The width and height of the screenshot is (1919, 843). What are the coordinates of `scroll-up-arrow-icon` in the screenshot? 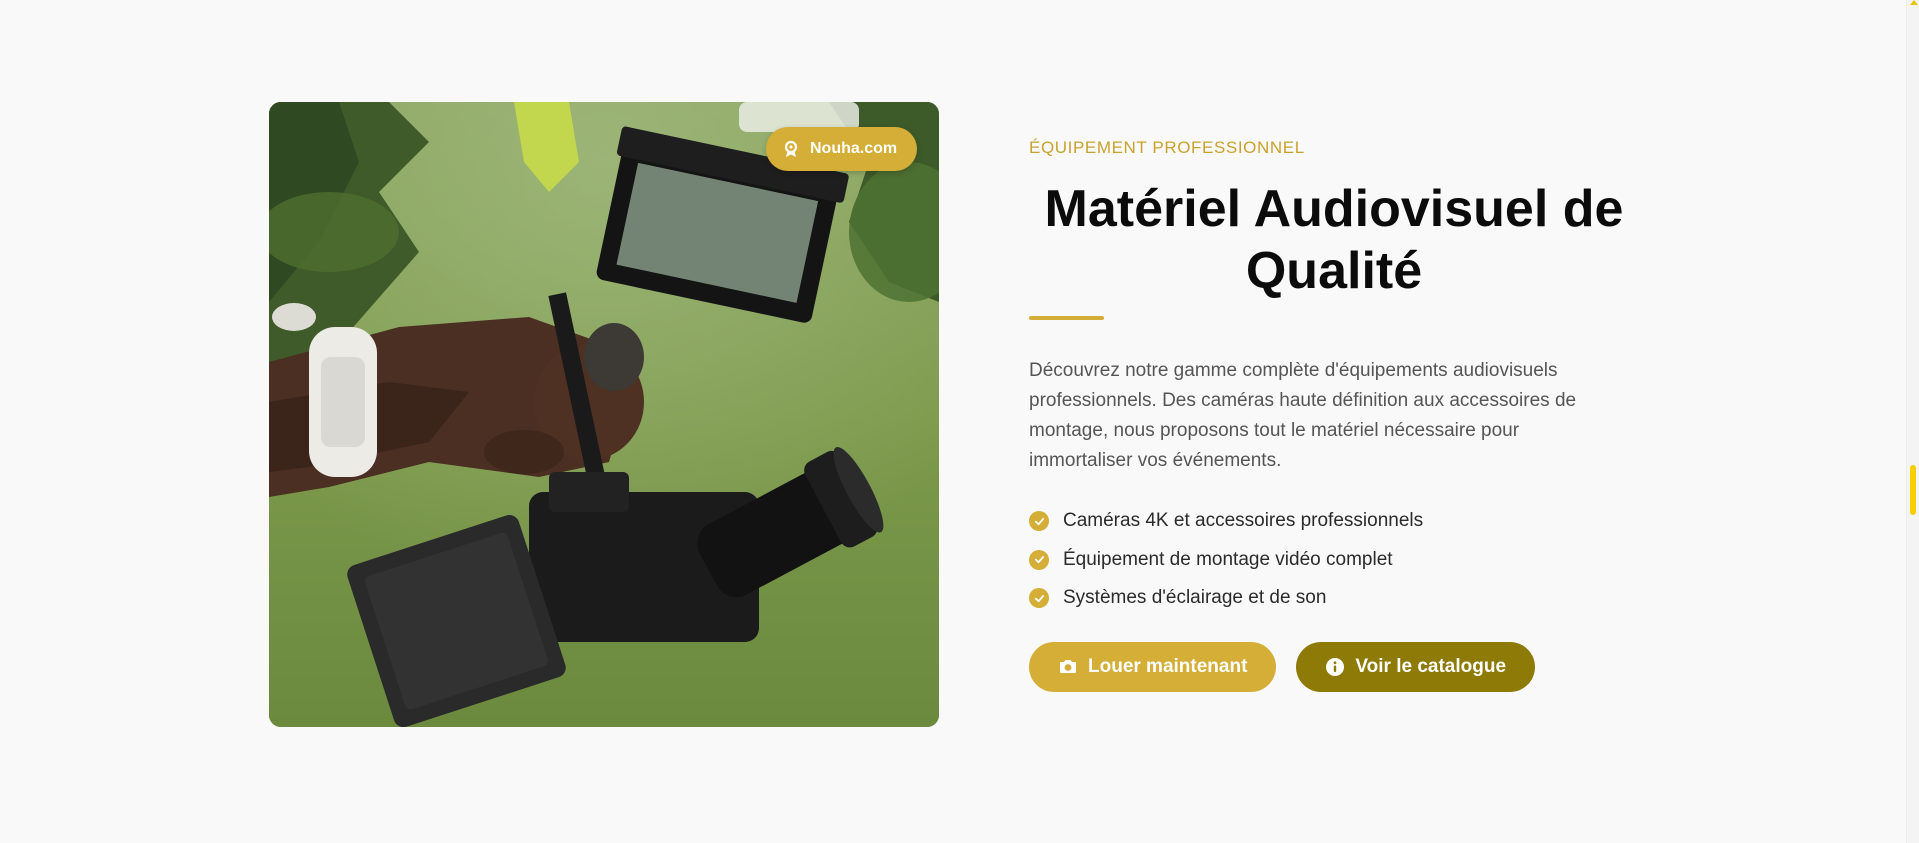 It's located at (1914, 2).